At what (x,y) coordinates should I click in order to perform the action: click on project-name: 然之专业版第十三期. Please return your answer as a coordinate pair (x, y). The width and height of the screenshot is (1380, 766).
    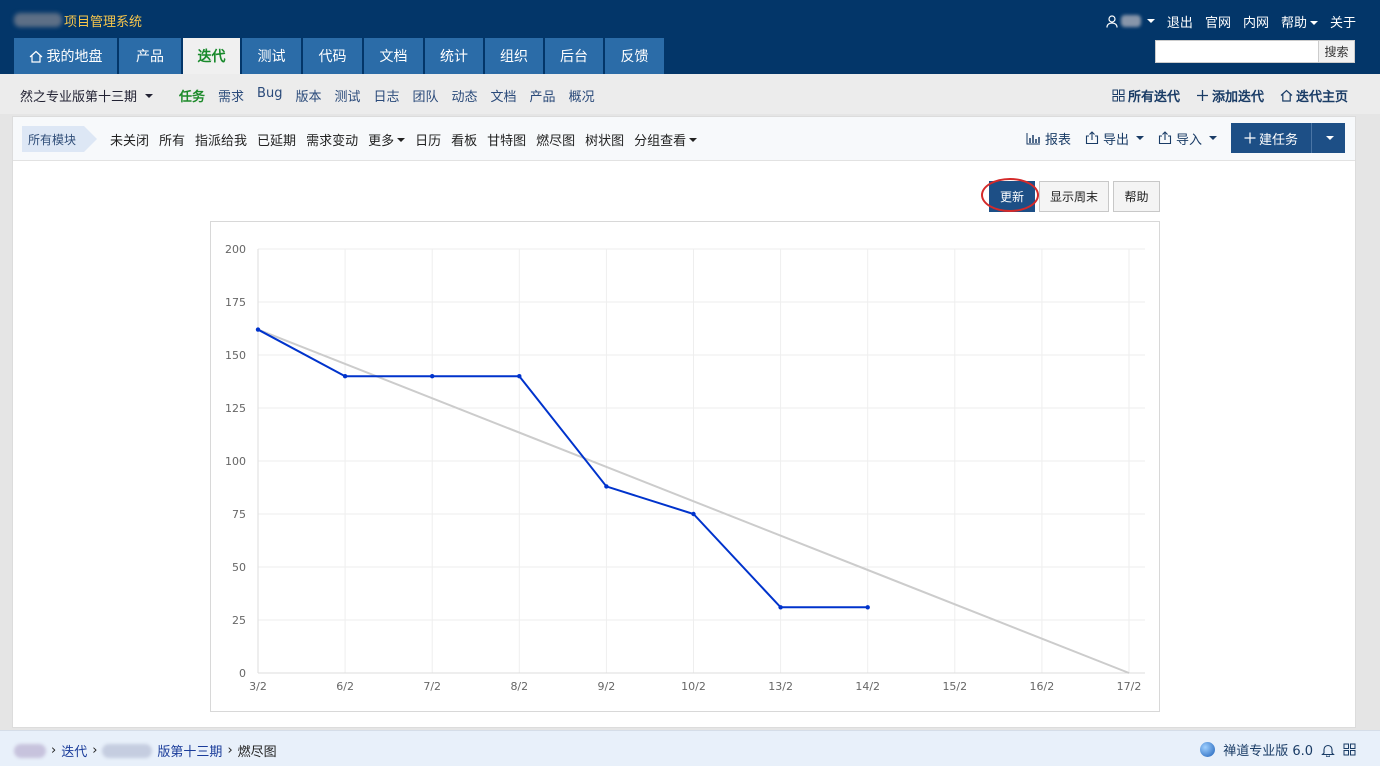
    Looking at the image, I should click on (79, 97).